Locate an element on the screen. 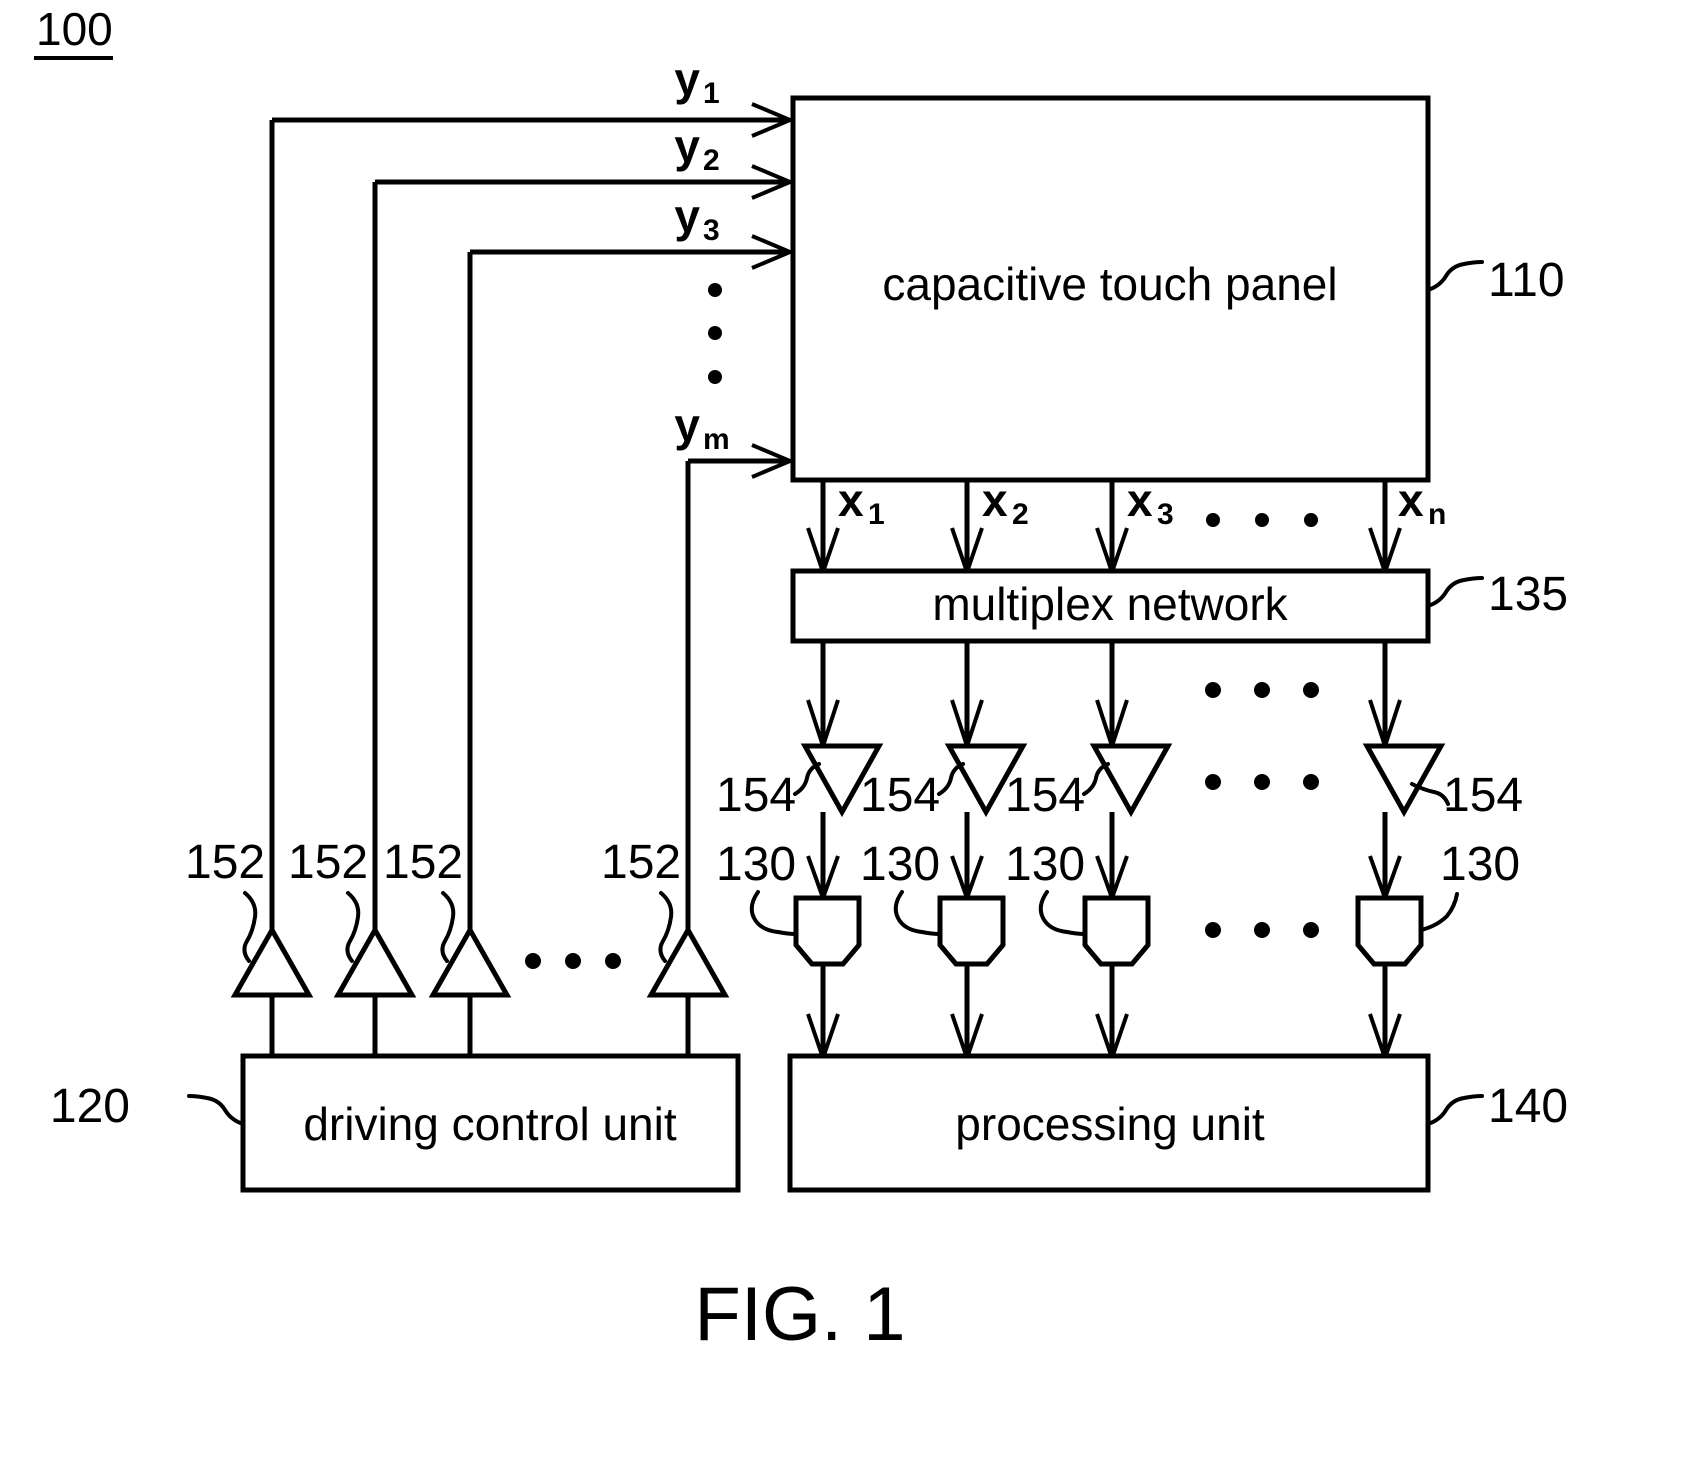 This screenshot has width=1708, height=1483. driving-ref-number: 120 is located at coordinates (90, 1106).